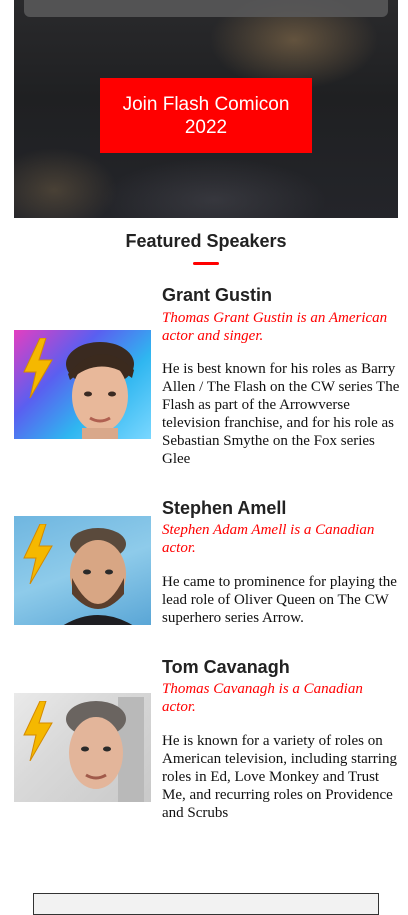  I want to click on speaker-name: Stephen Amell, so click(224, 508).